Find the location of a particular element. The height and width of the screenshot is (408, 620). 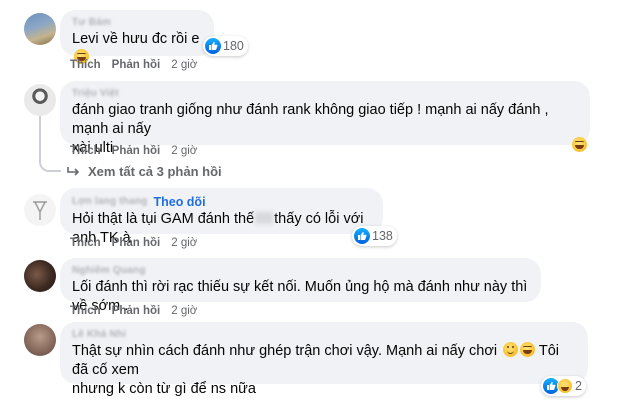

redacted-word is located at coordinates (264, 218).